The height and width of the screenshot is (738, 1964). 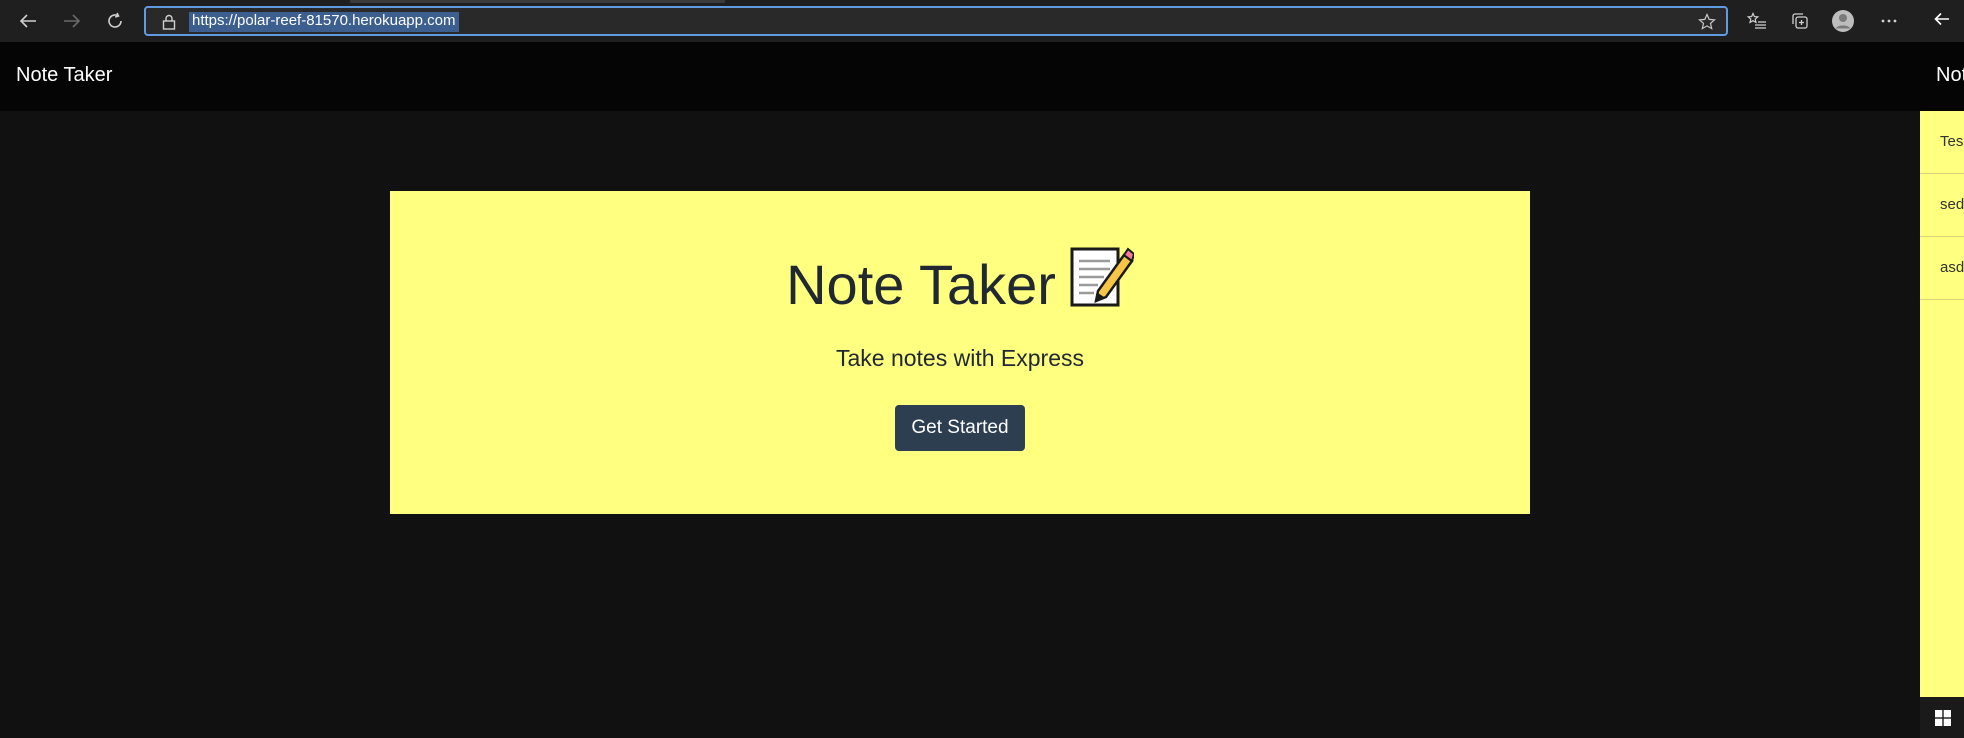 I want to click on favorites-button, so click(x=1757, y=21).